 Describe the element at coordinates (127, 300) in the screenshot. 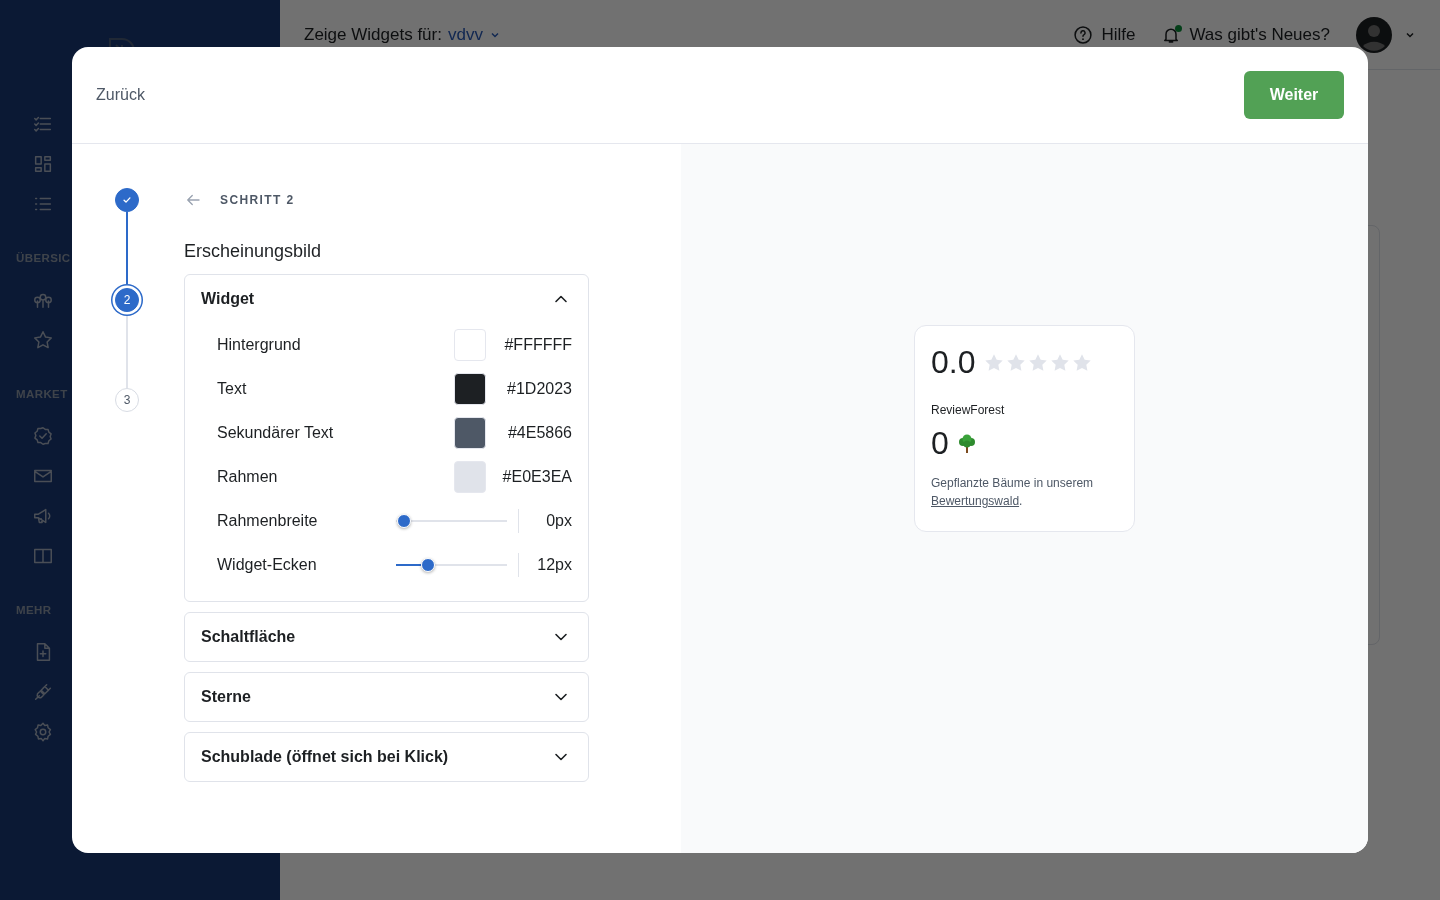

I see `step-indicator: 2` at that location.